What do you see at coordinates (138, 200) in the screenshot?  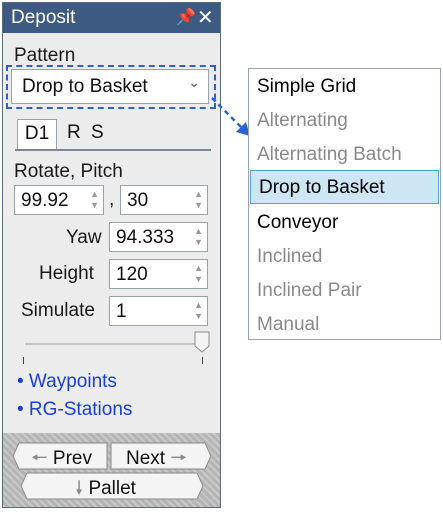 I see `pitch-value: 30` at bounding box center [138, 200].